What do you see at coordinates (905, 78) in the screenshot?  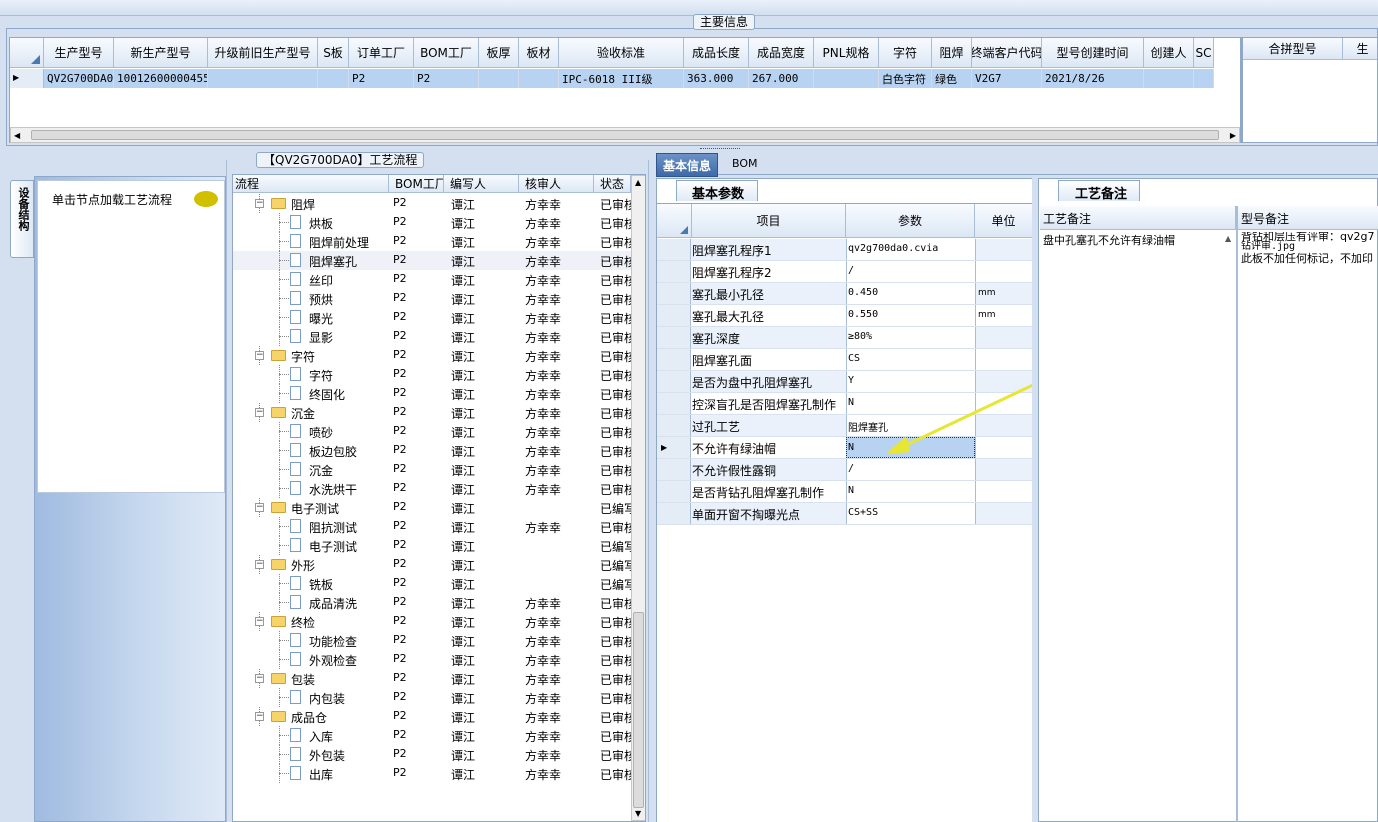 I see `main-cell-12: 白色字符` at bounding box center [905, 78].